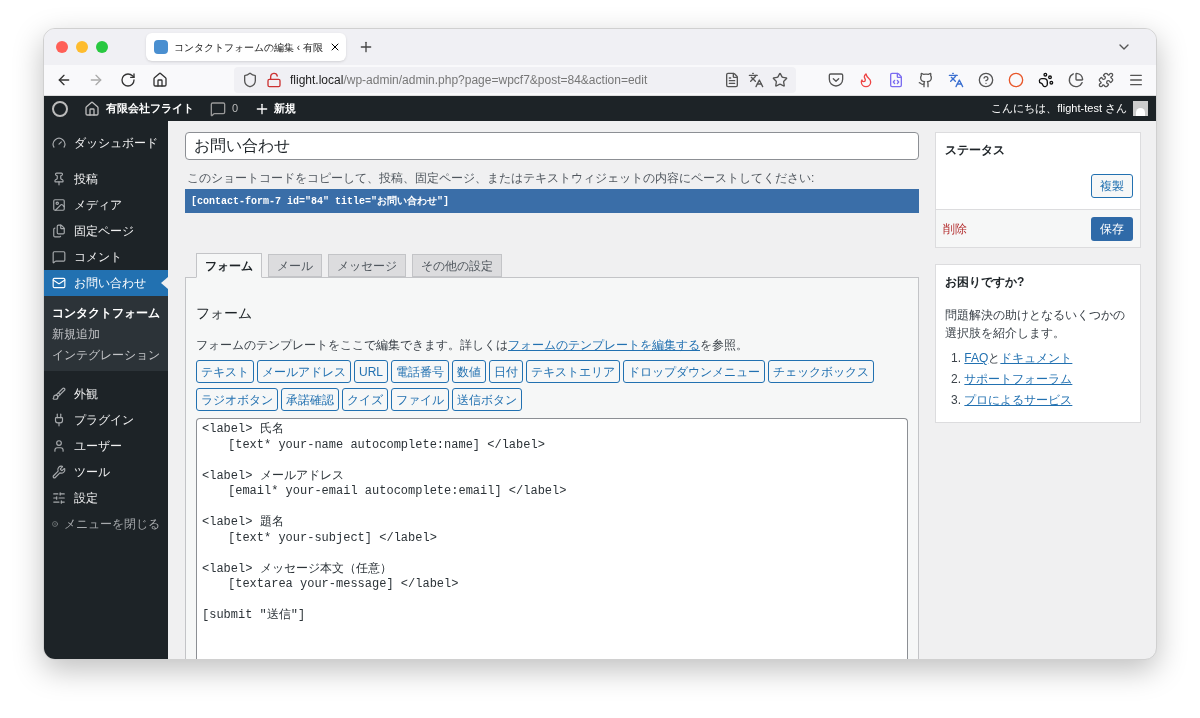 The width and height of the screenshot is (1200, 718). Describe the element at coordinates (1018, 379) in the screenshot. I see `help-link: サポートフォーラム` at that location.